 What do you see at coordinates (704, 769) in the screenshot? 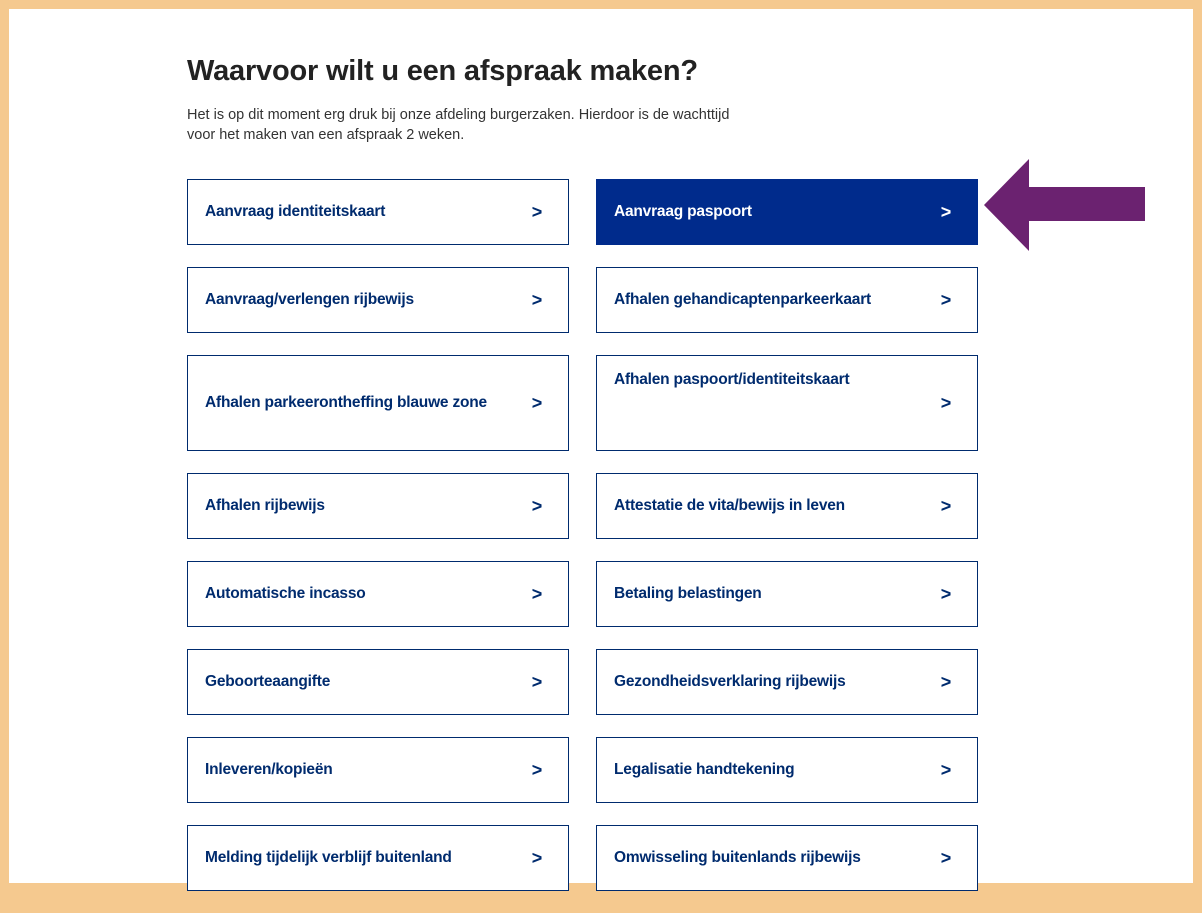
I see `option-label: Legalisatie handtekening` at bounding box center [704, 769].